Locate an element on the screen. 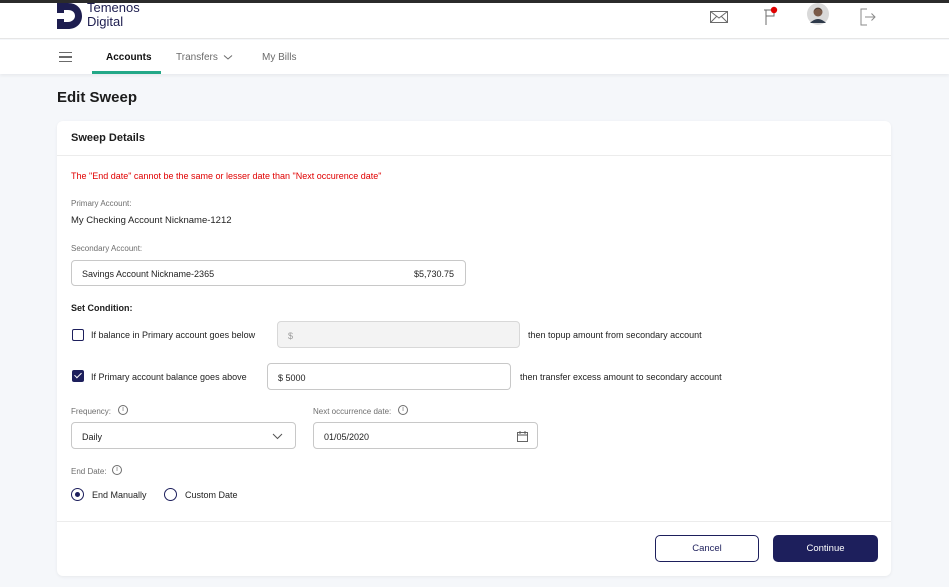  next-occurrence-value: 01/05/2020 is located at coordinates (347, 436).